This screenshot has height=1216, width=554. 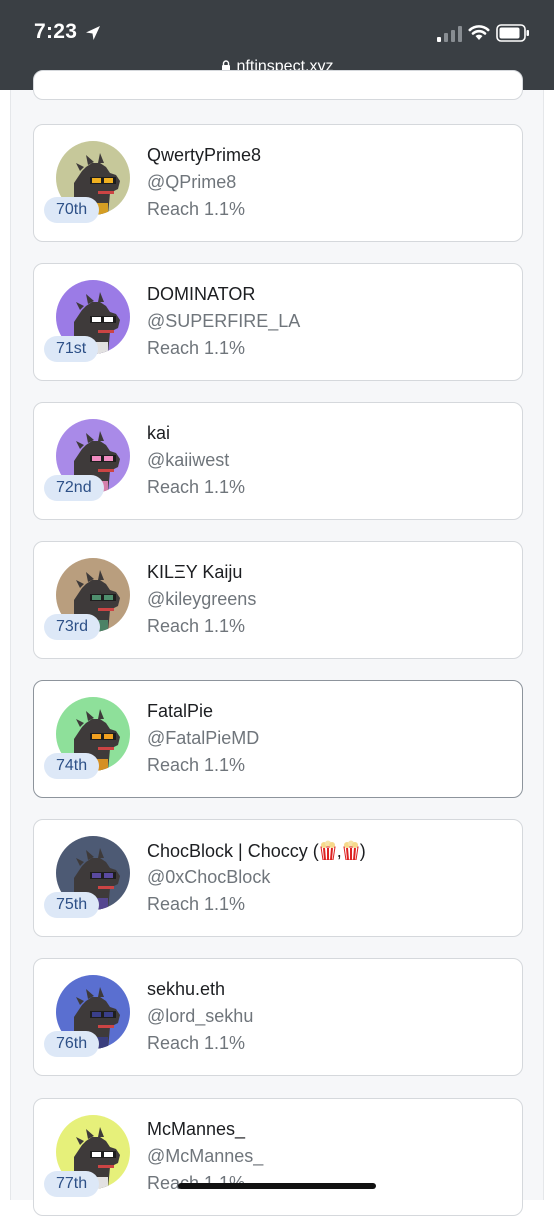 I want to click on rank-badge: 76th, so click(x=72, y=1044).